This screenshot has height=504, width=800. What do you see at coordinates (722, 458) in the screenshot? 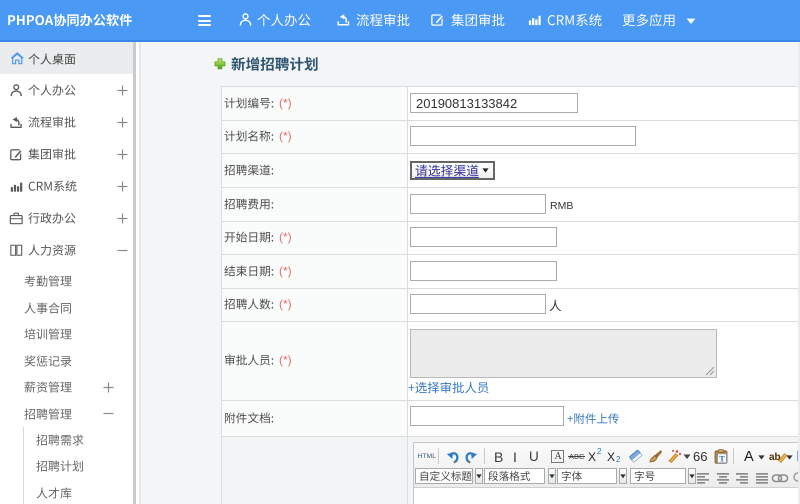
I see `svg-text: T` at bounding box center [722, 458].